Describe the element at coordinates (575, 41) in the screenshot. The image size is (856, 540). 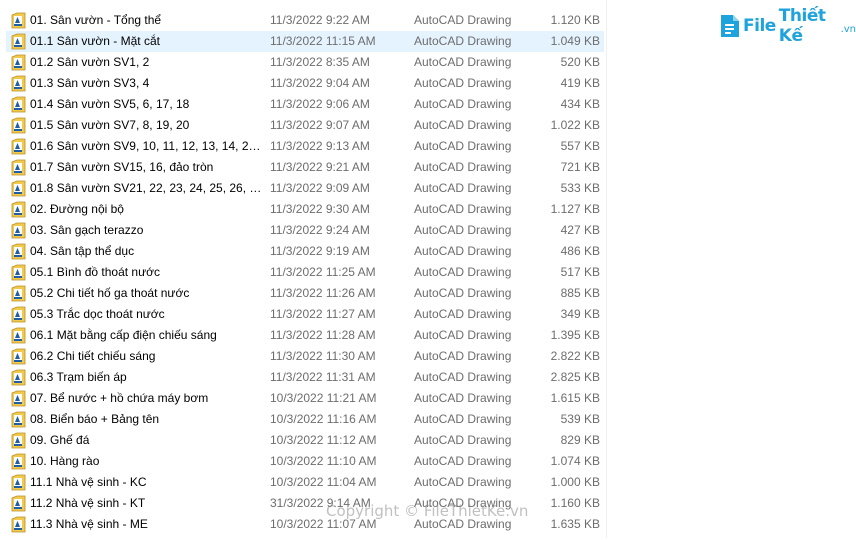
I see `file-size: 1.049 KB` at that location.